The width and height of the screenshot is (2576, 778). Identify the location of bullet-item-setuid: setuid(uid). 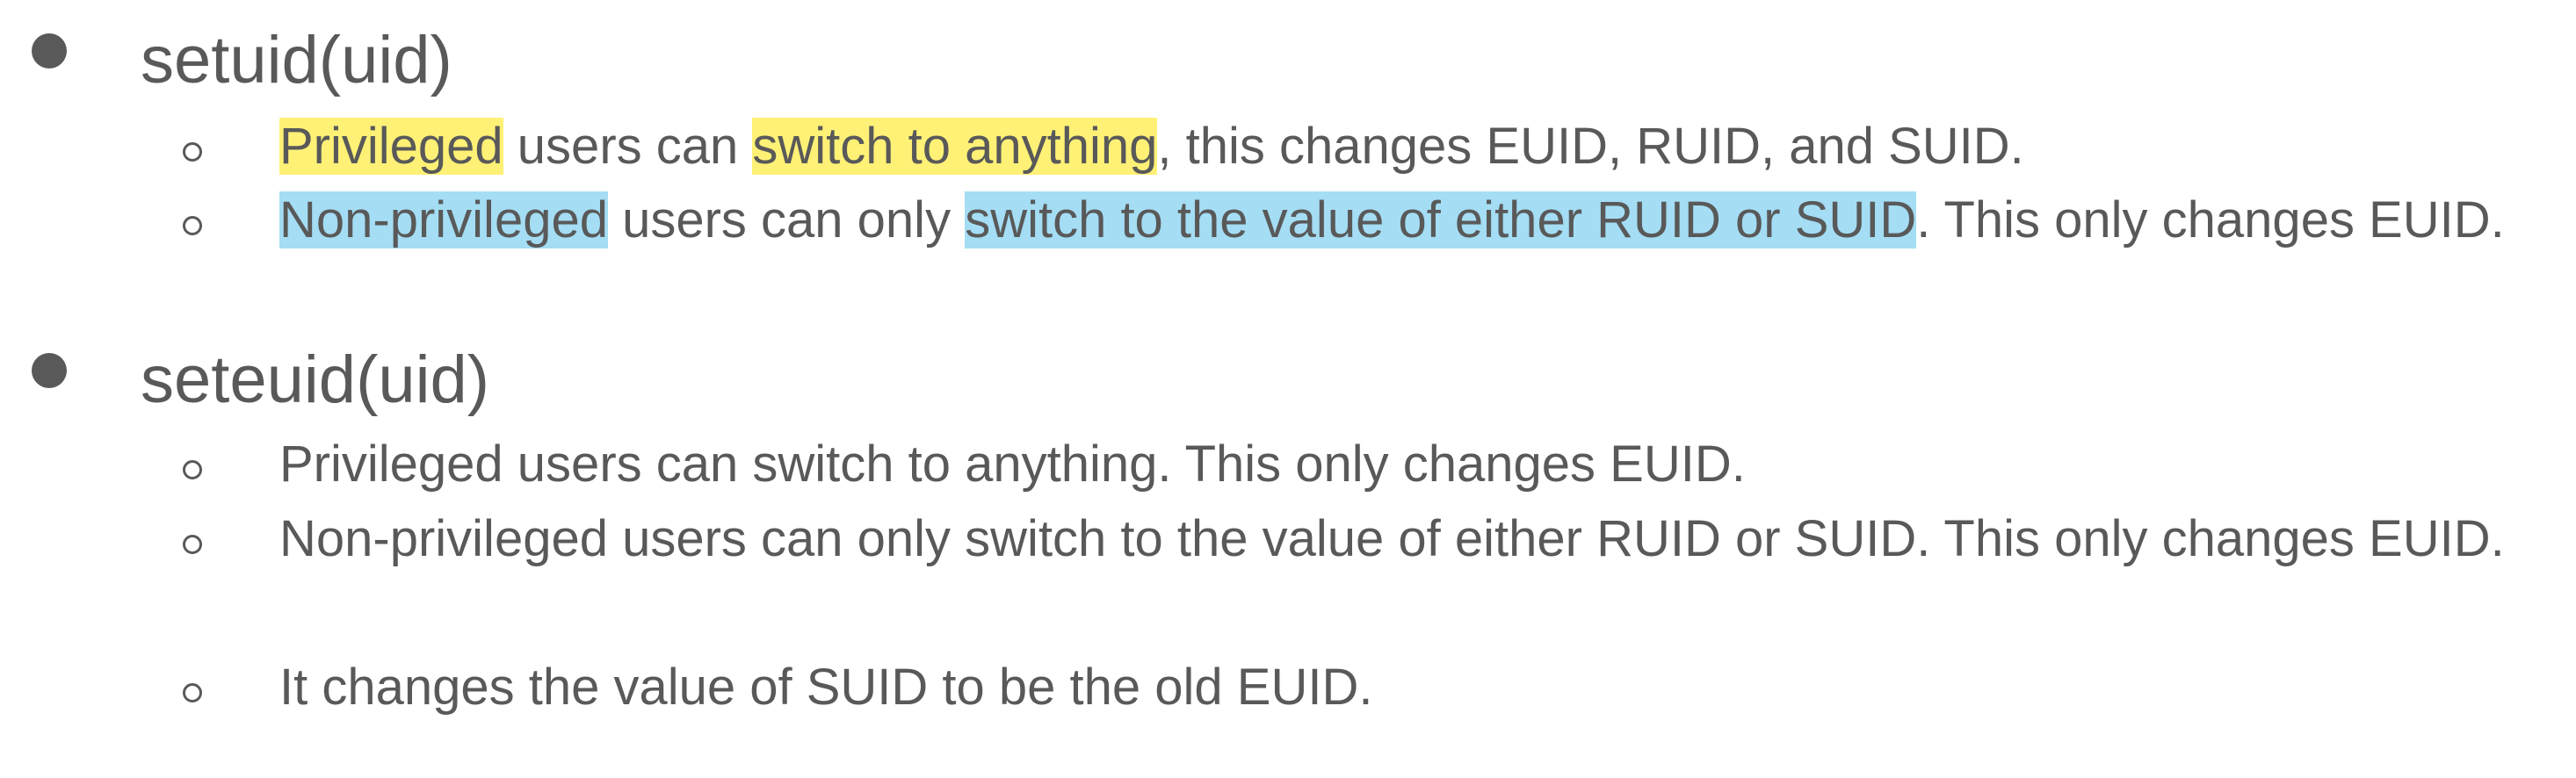
(1288, 60).